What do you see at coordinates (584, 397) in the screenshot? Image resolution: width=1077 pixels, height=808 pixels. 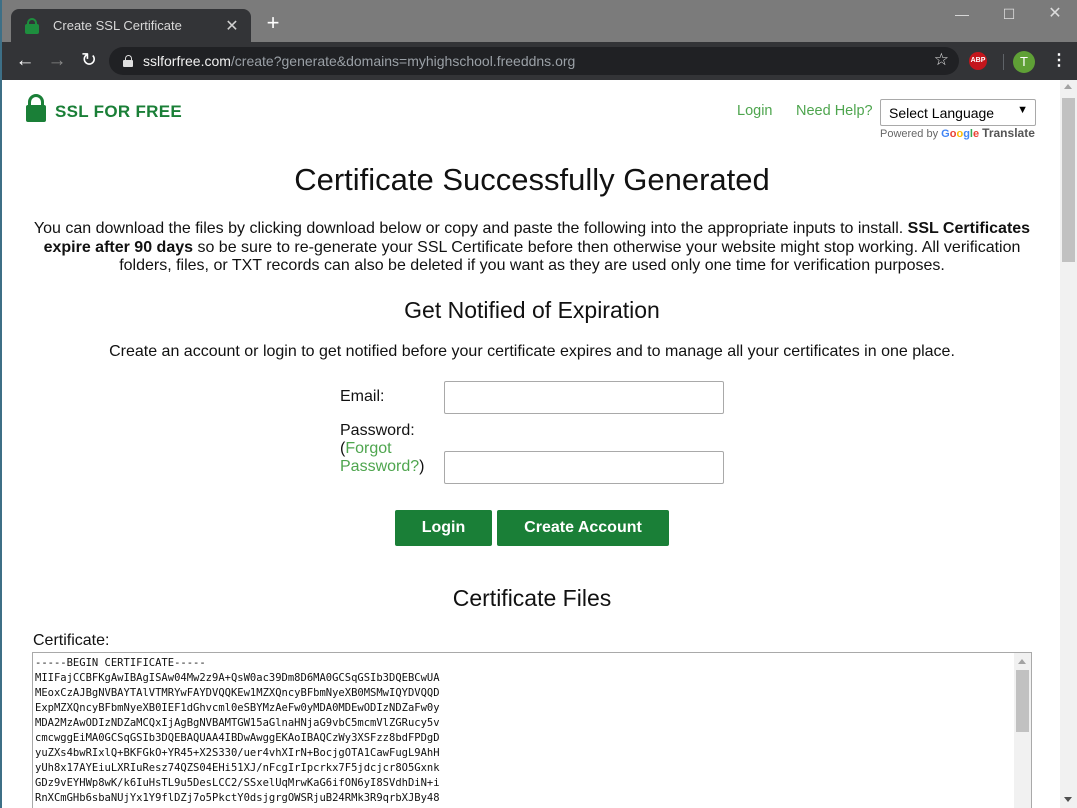 I see `email-field` at bounding box center [584, 397].